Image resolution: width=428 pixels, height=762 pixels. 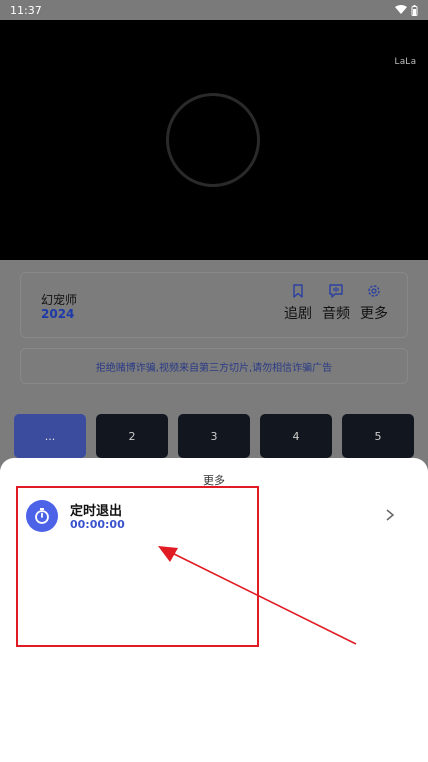 What do you see at coordinates (214, 10) in the screenshot?
I see `status-bar: 11:37` at bounding box center [214, 10].